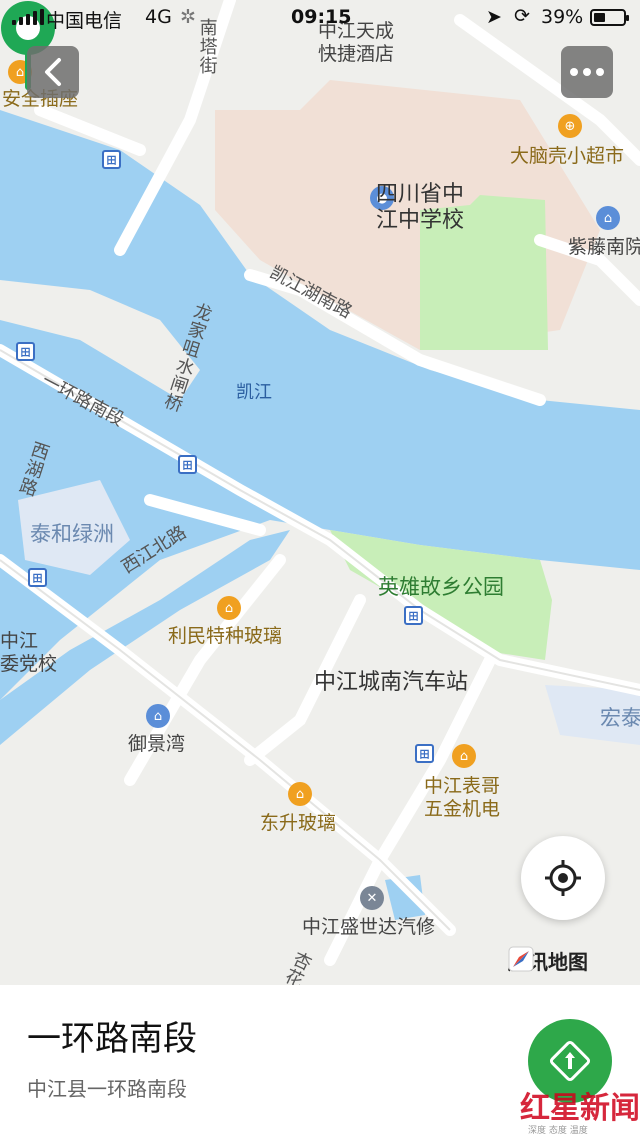 The width and height of the screenshot is (640, 1138). Describe the element at coordinates (372, 898) in the screenshot. I see `shengshida-poi-icon: ✕` at that location.